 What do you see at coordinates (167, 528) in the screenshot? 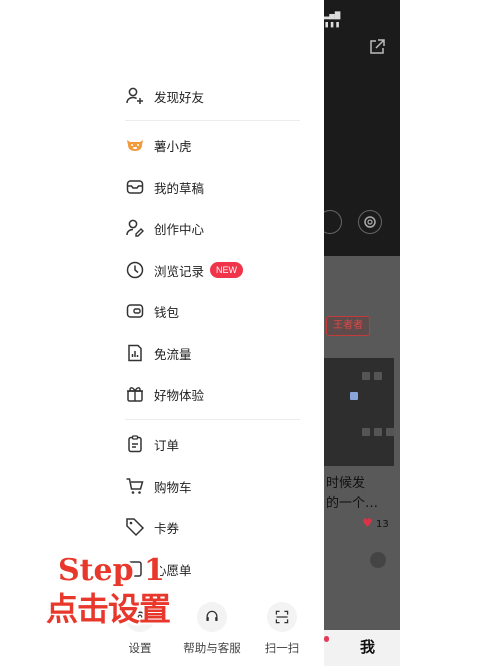
I see `menu-item-label: 卡券` at bounding box center [167, 528].